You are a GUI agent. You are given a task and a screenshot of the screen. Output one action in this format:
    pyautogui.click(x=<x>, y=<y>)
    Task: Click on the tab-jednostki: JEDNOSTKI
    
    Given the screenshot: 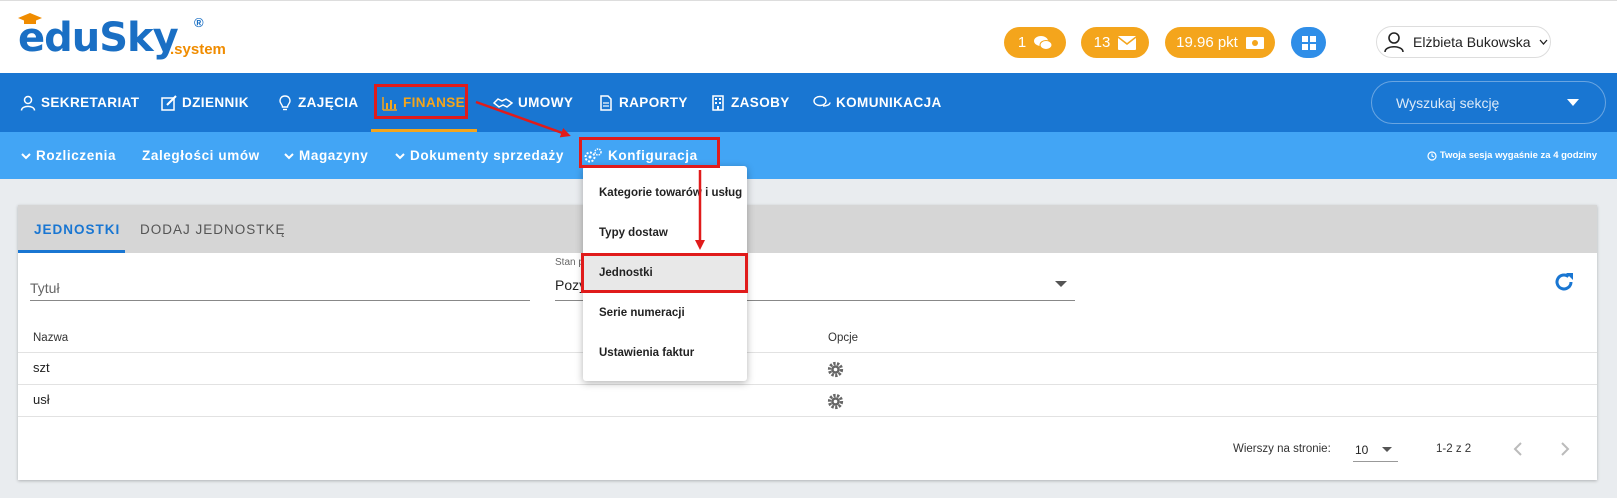 What is the action you would take?
    pyautogui.click(x=77, y=229)
    